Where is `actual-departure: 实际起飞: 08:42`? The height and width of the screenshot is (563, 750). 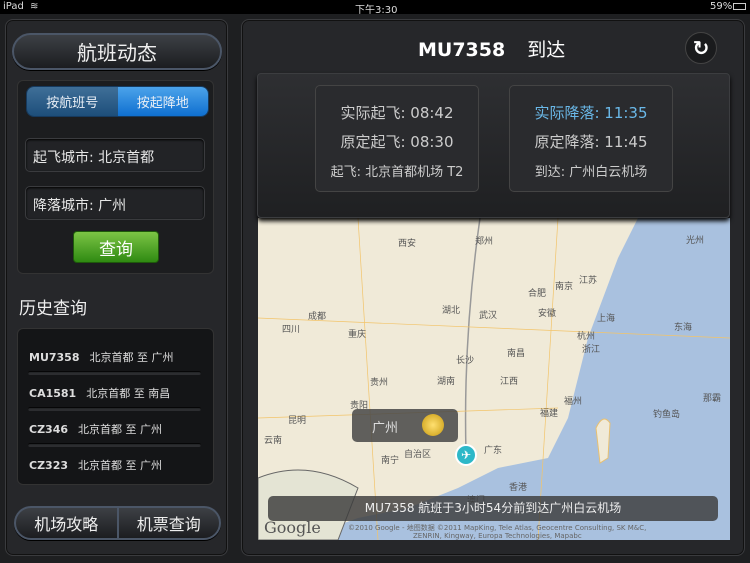 actual-departure: 实际起飞: 08:42 is located at coordinates (397, 113).